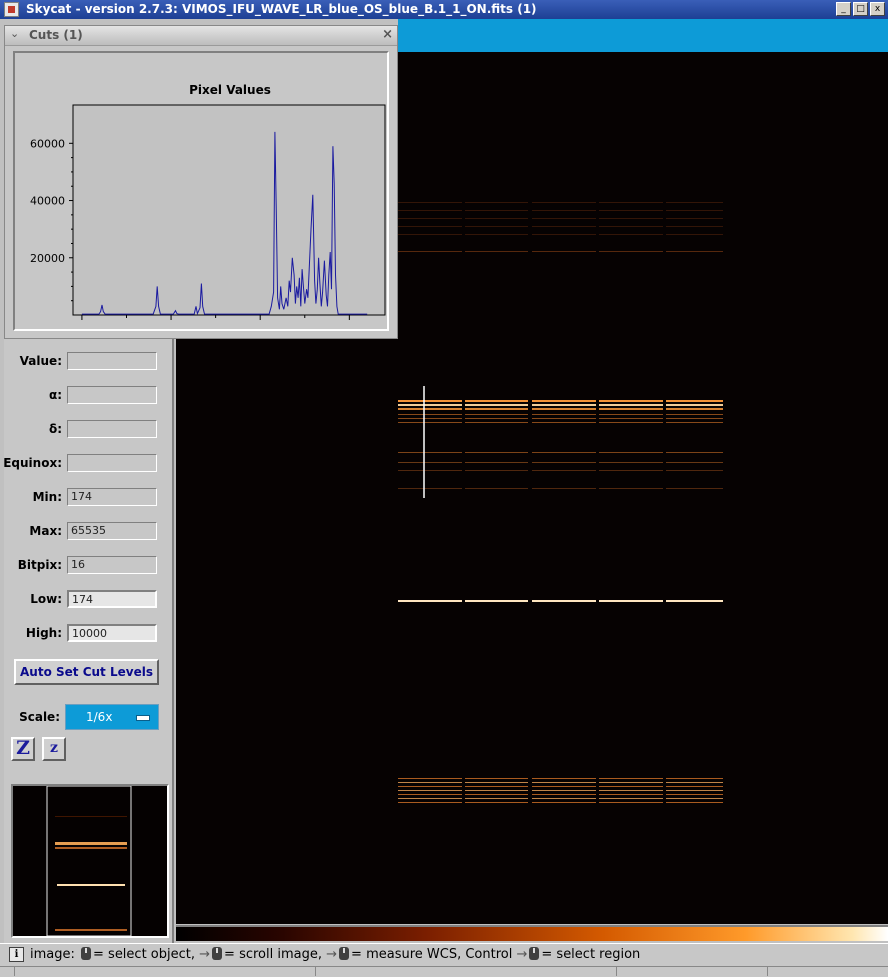 The image size is (888, 977). What do you see at coordinates (11, 9) in the screenshot?
I see `app-icon` at bounding box center [11, 9].